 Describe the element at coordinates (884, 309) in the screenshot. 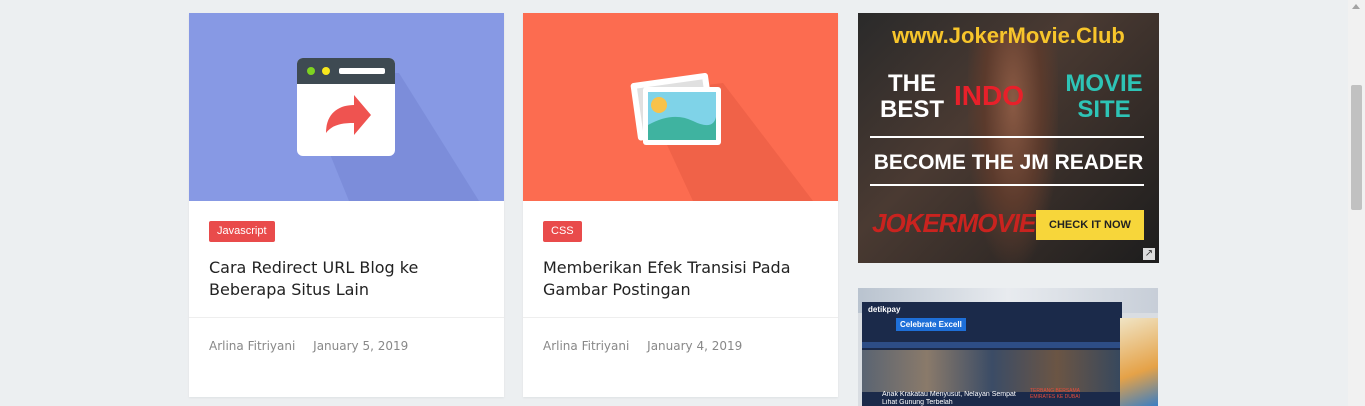

I see `ad-brand: detikpay` at that location.